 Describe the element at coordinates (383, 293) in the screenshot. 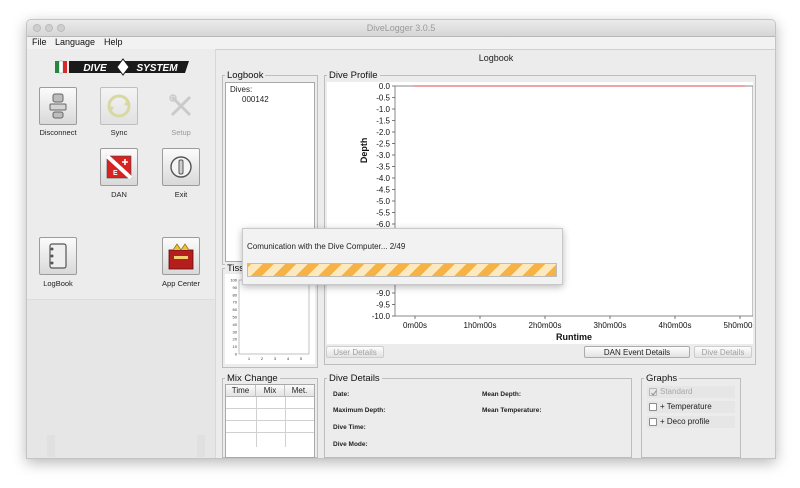

I see `y-tick-label: -9.0` at that location.